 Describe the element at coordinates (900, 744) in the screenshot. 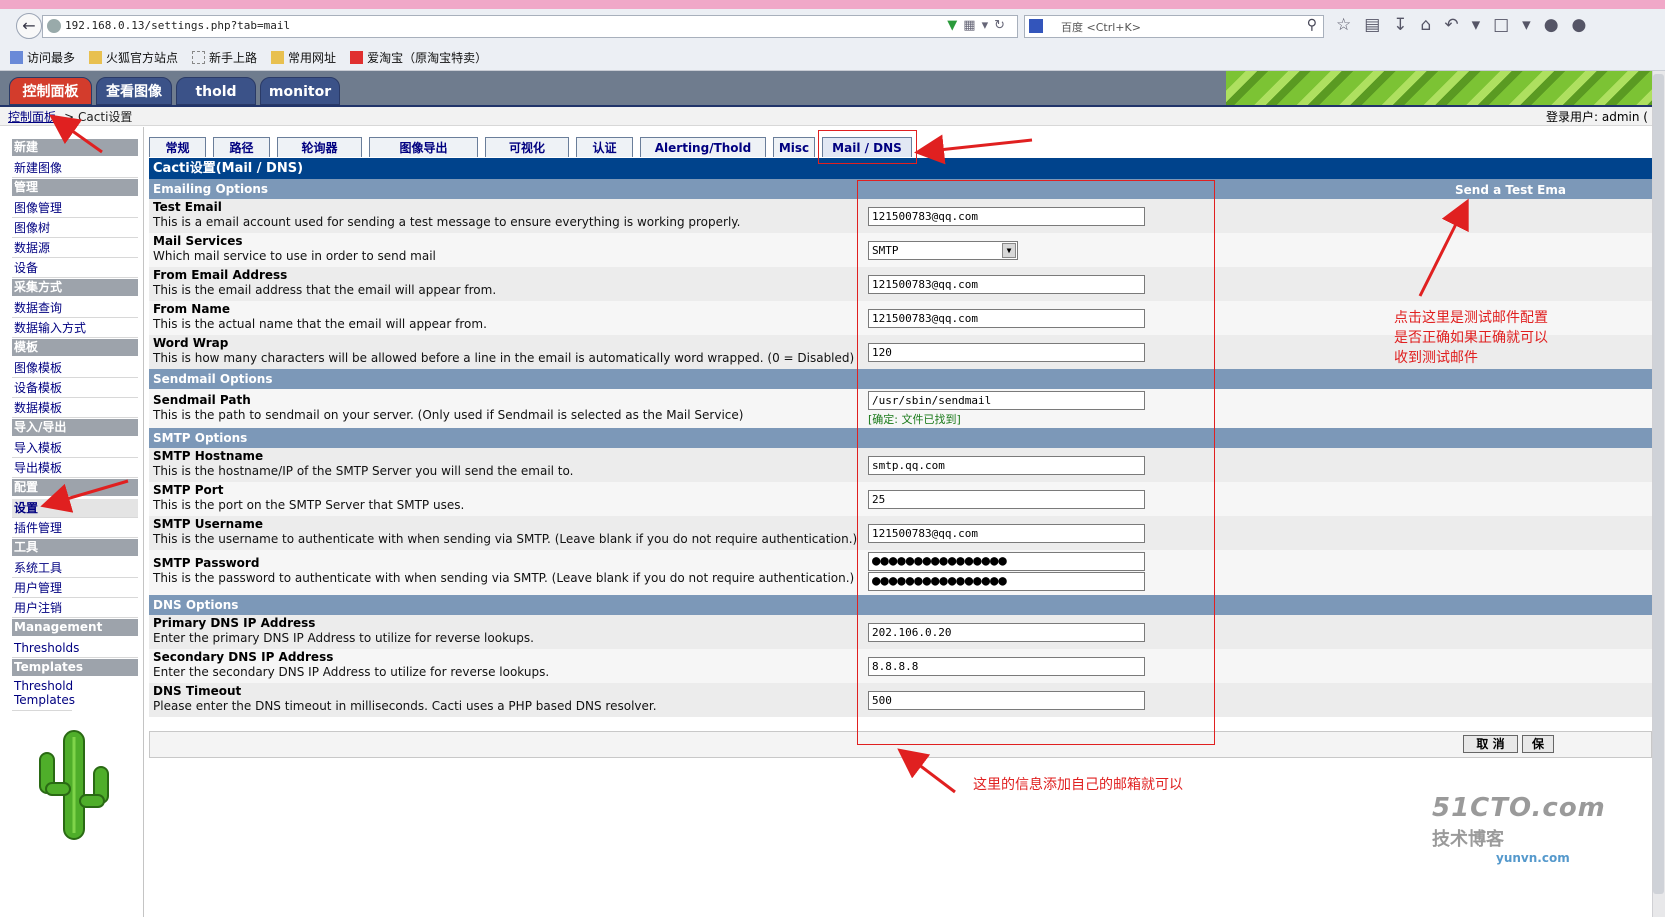

I see `form-actions-bar` at that location.